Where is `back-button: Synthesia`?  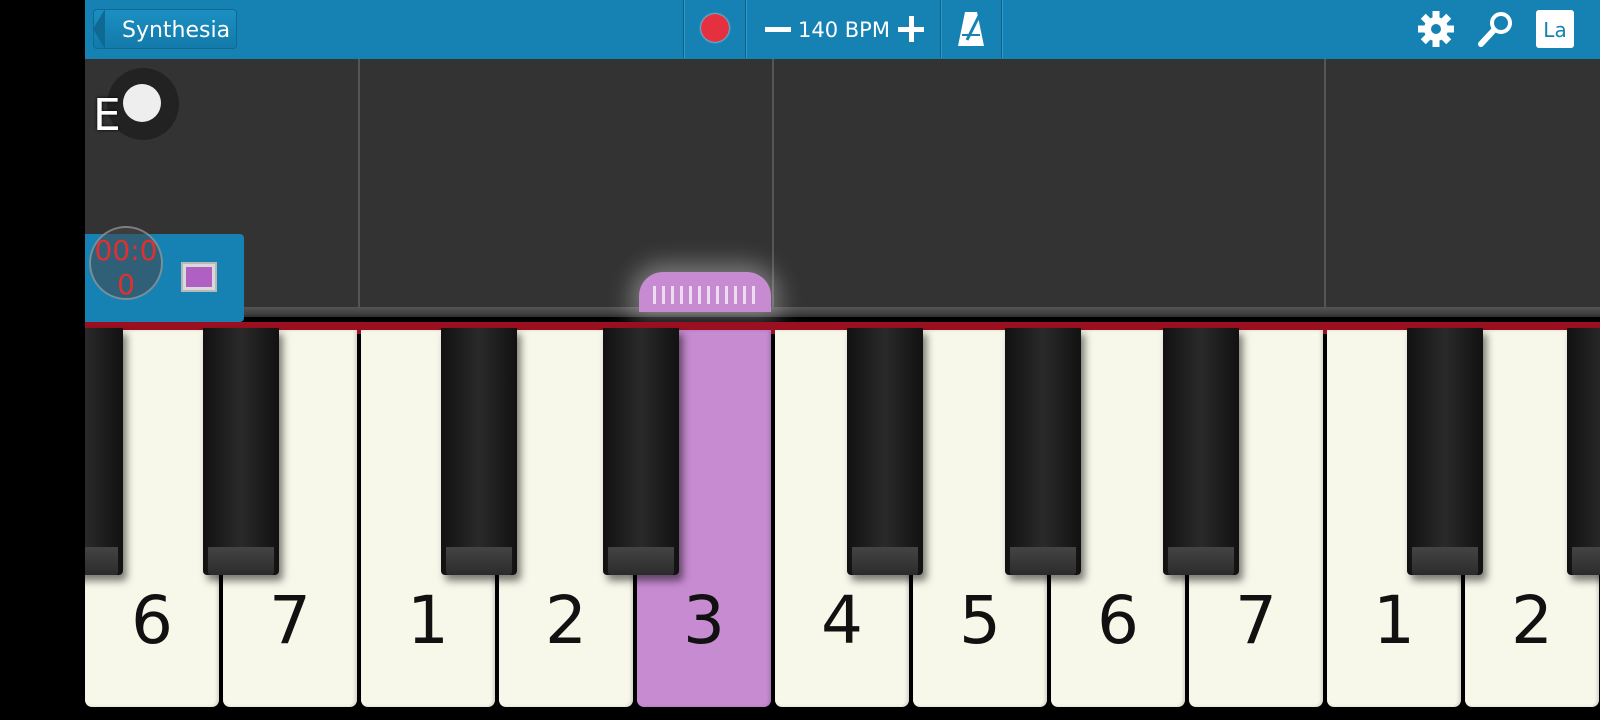
back-button: Synthesia is located at coordinates (165, 29).